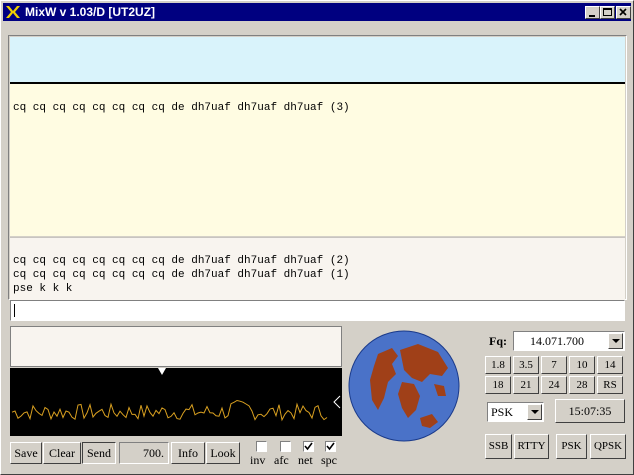 The image size is (634, 475). What do you see at coordinates (526, 385) in the screenshot?
I see `band-button-21: 21` at bounding box center [526, 385].